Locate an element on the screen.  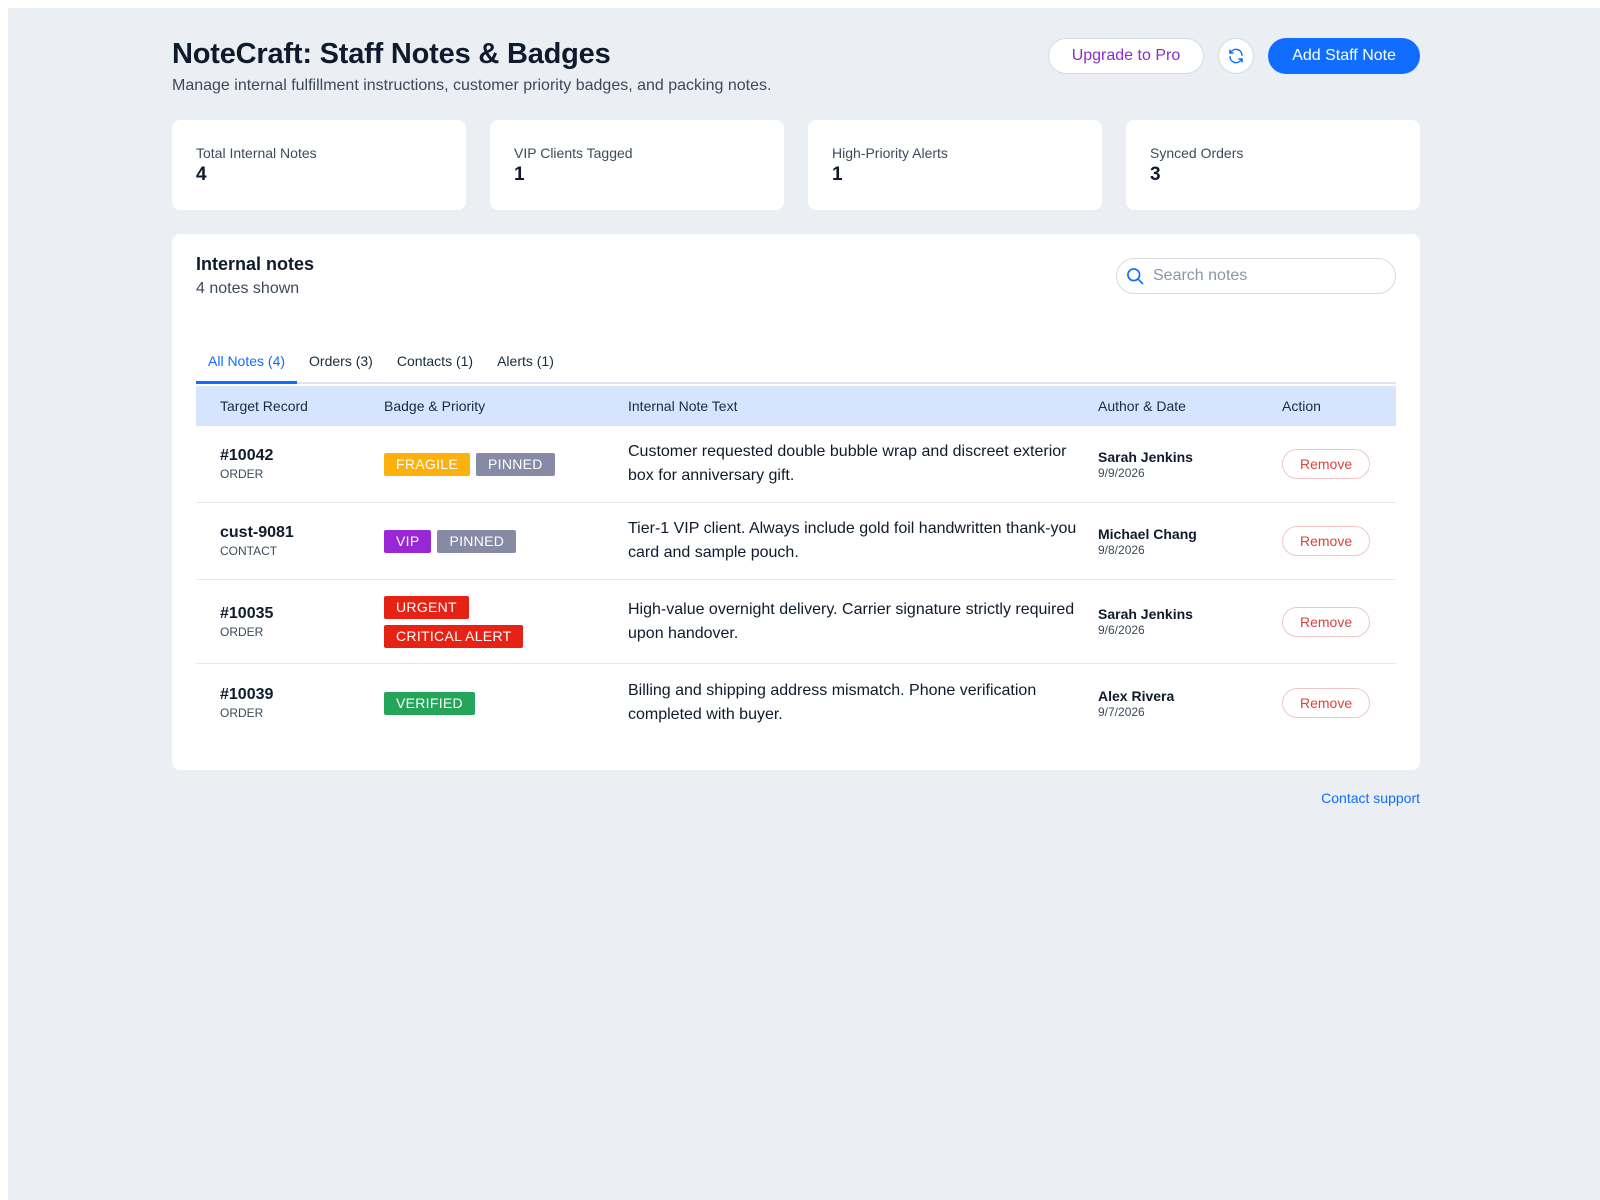
column-header: Badge & Priority is located at coordinates (435, 406).